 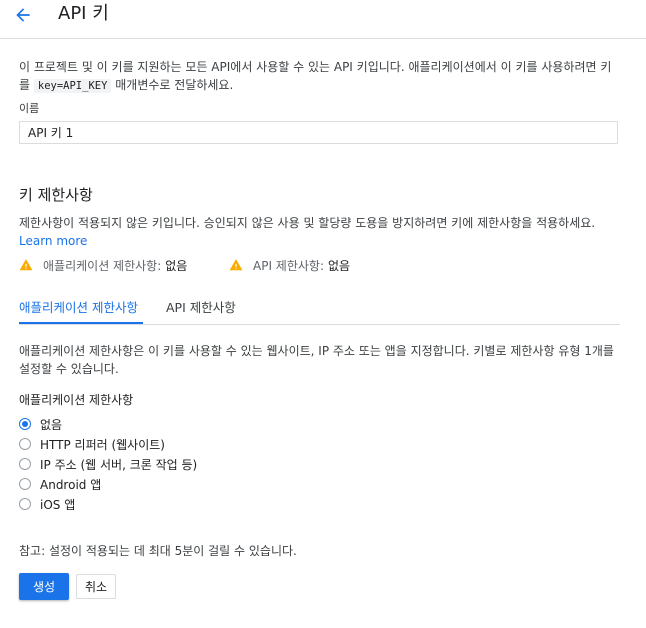 What do you see at coordinates (318, 132) in the screenshot?
I see `name-input` at bounding box center [318, 132].